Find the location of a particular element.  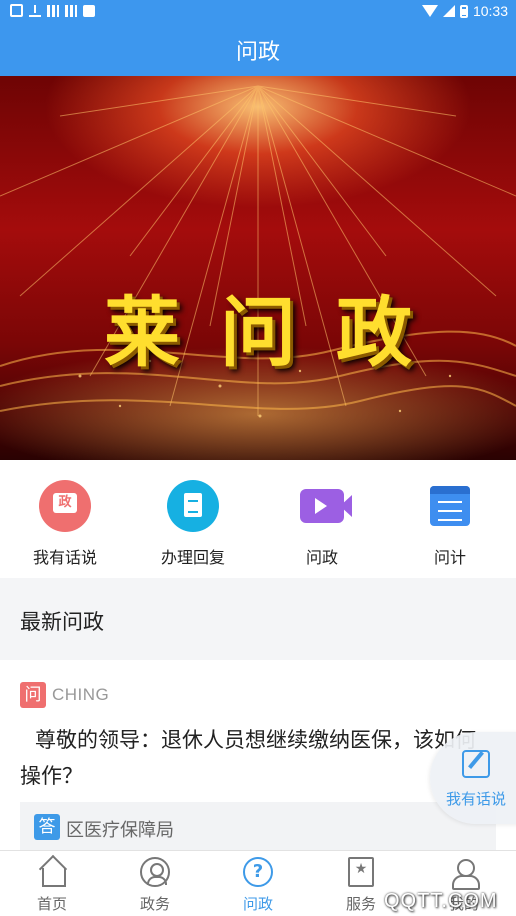

document-icon is located at coordinates (193, 506).